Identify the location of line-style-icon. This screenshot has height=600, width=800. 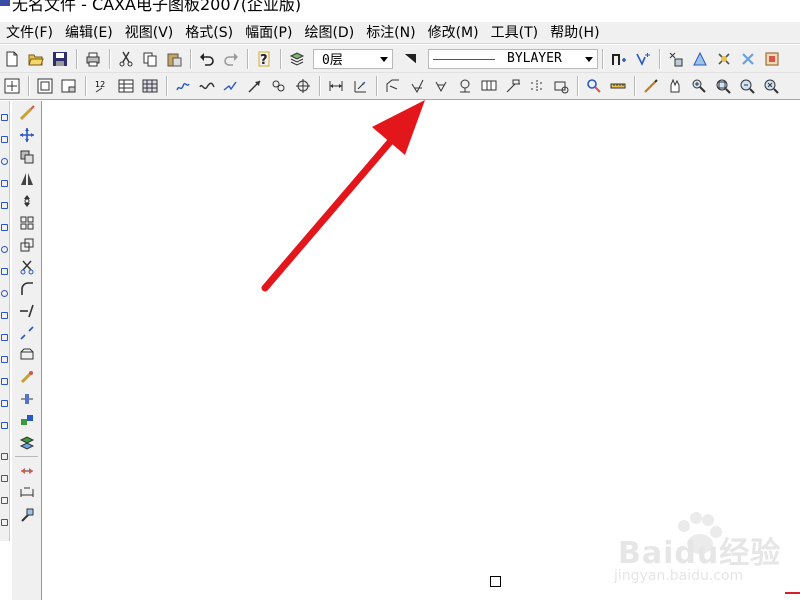
(619, 59).